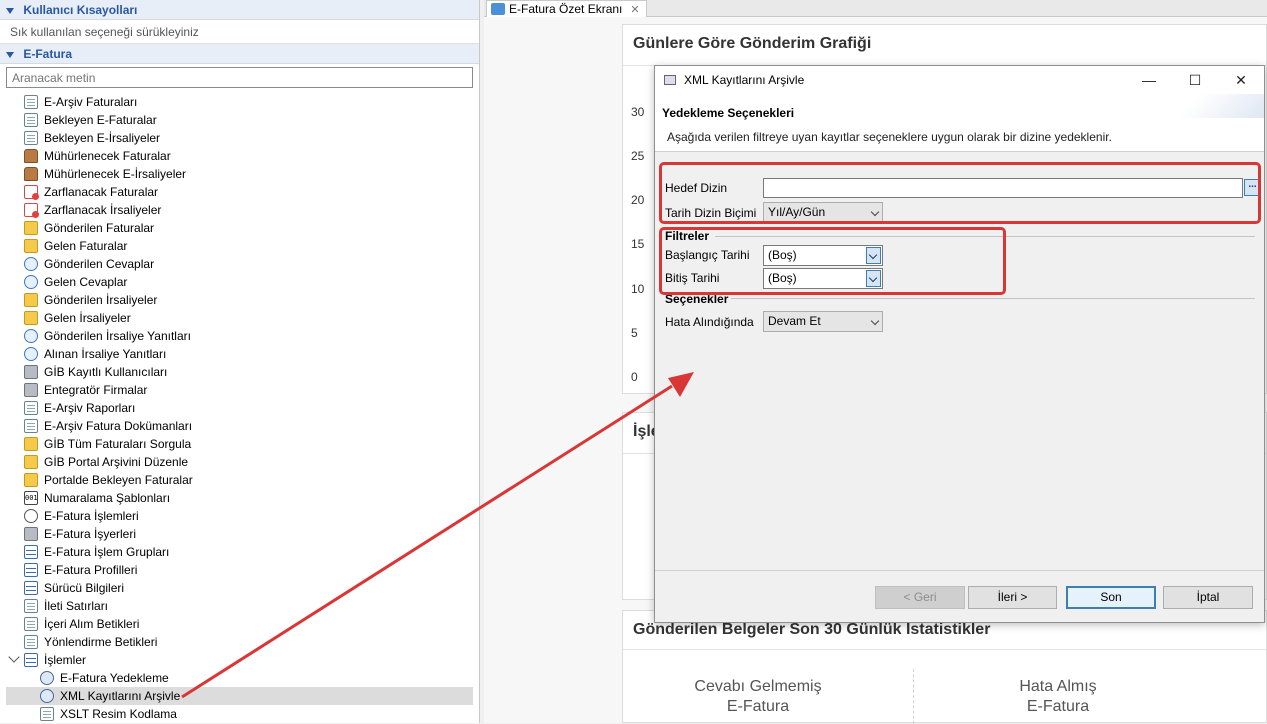 This screenshot has width=1267, height=724. What do you see at coordinates (634, 377) in the screenshot?
I see `y-tick: 0` at bounding box center [634, 377].